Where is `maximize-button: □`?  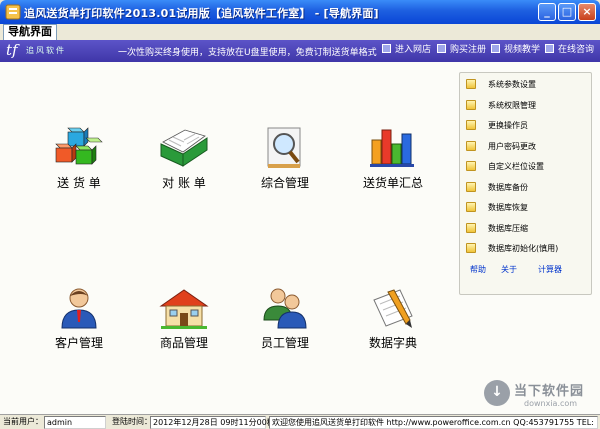 maximize-button: □ is located at coordinates (567, 12).